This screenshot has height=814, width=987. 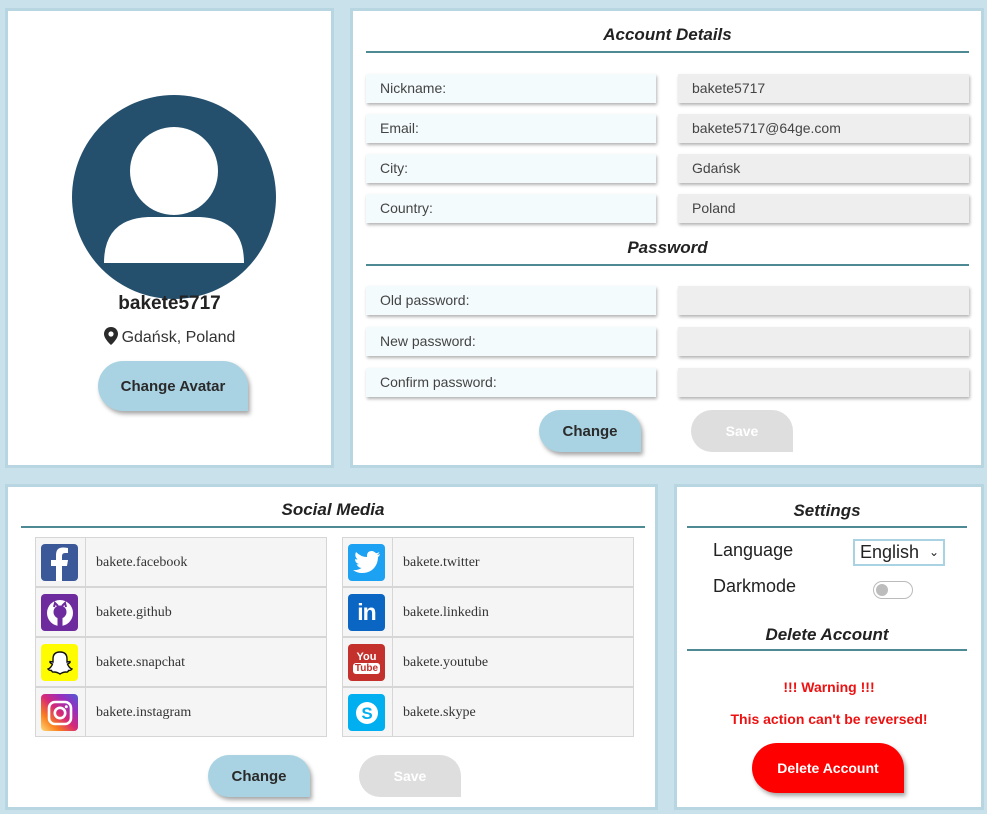 What do you see at coordinates (59, 612) in the screenshot?
I see `github-icon` at bounding box center [59, 612].